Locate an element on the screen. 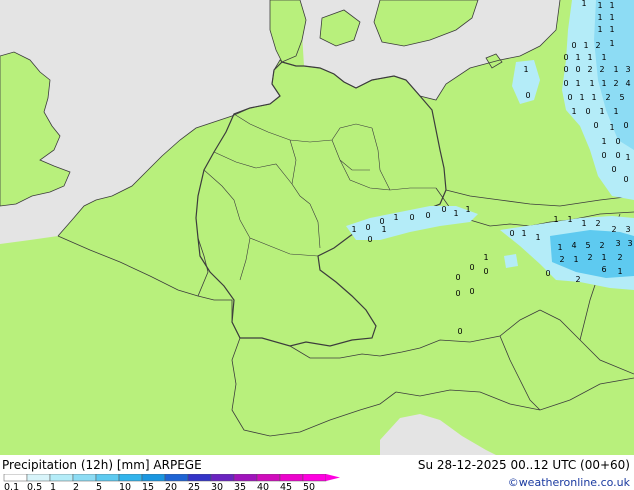 The height and width of the screenshot is (490, 634). precip-value: 5 is located at coordinates (621, 97).